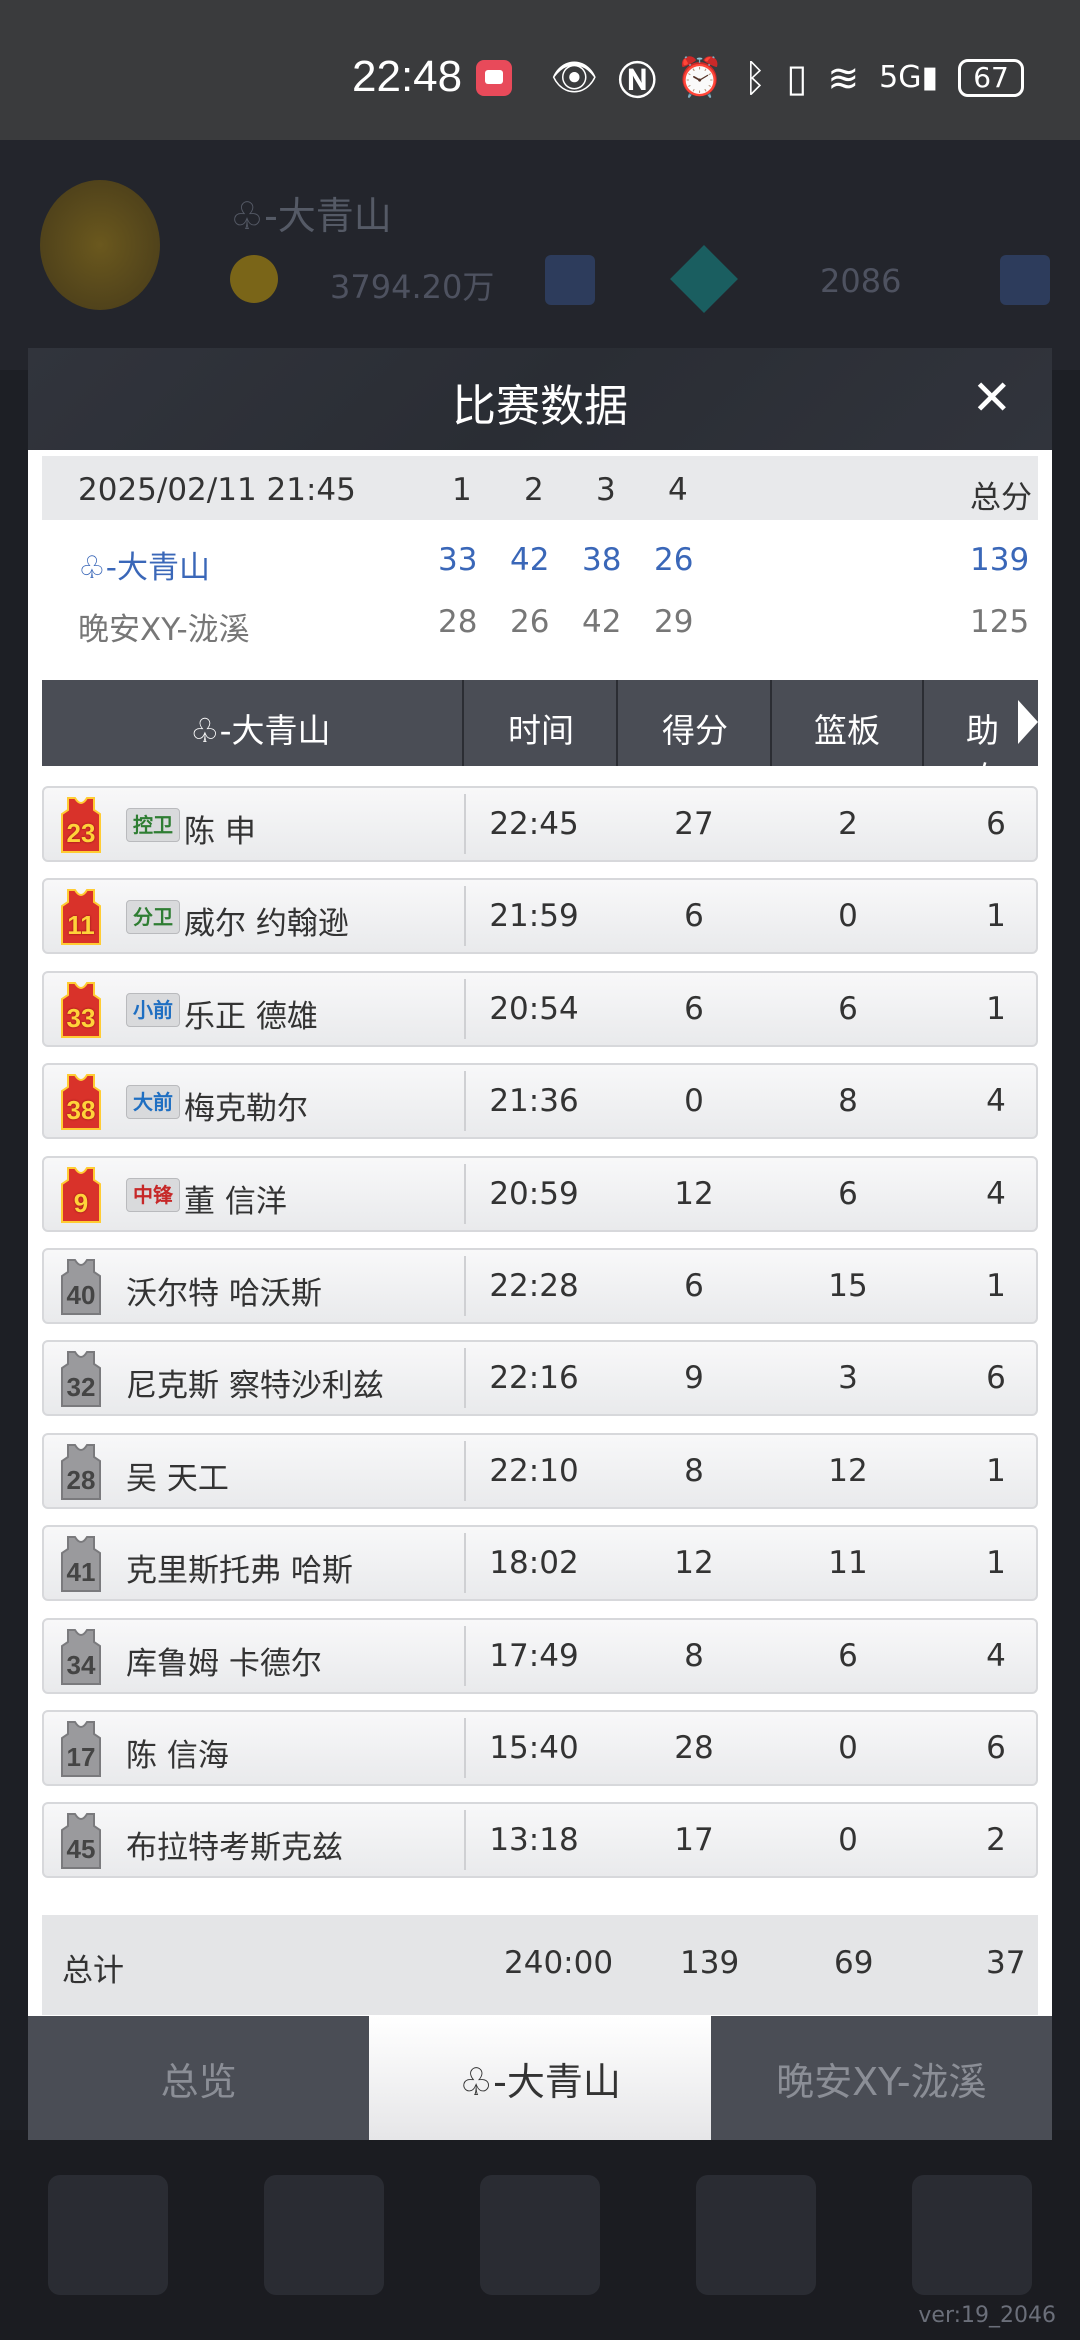 Image resolution: width=1080 pixels, height=2340 pixels. Describe the element at coordinates (848, 1378) in the screenshot. I see `player-rebounds: 3` at that location.